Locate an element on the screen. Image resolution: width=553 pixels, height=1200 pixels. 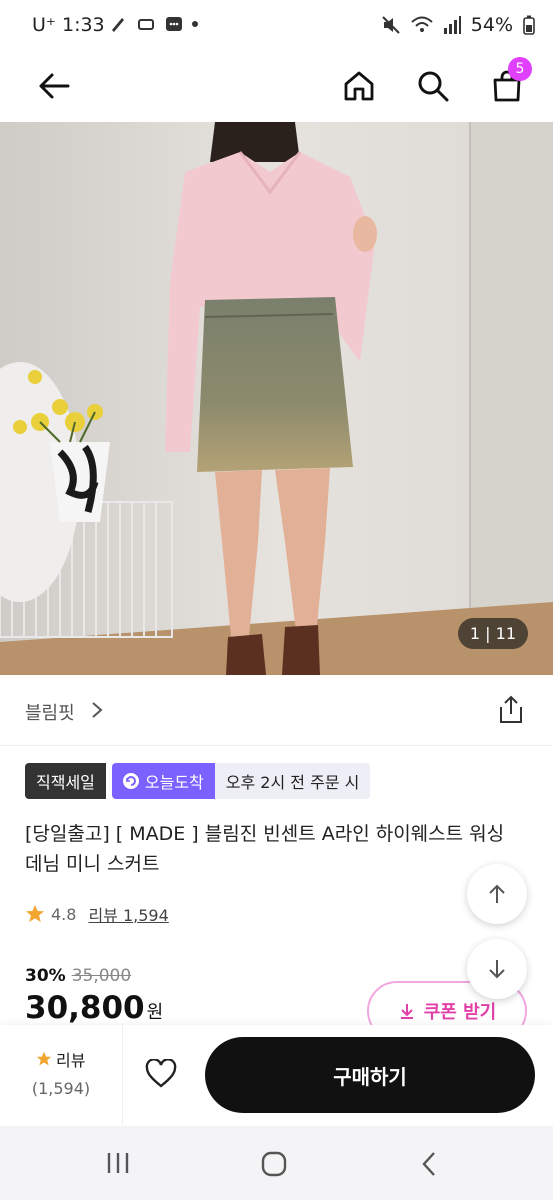
original-price: 35,000 is located at coordinates (101, 976).